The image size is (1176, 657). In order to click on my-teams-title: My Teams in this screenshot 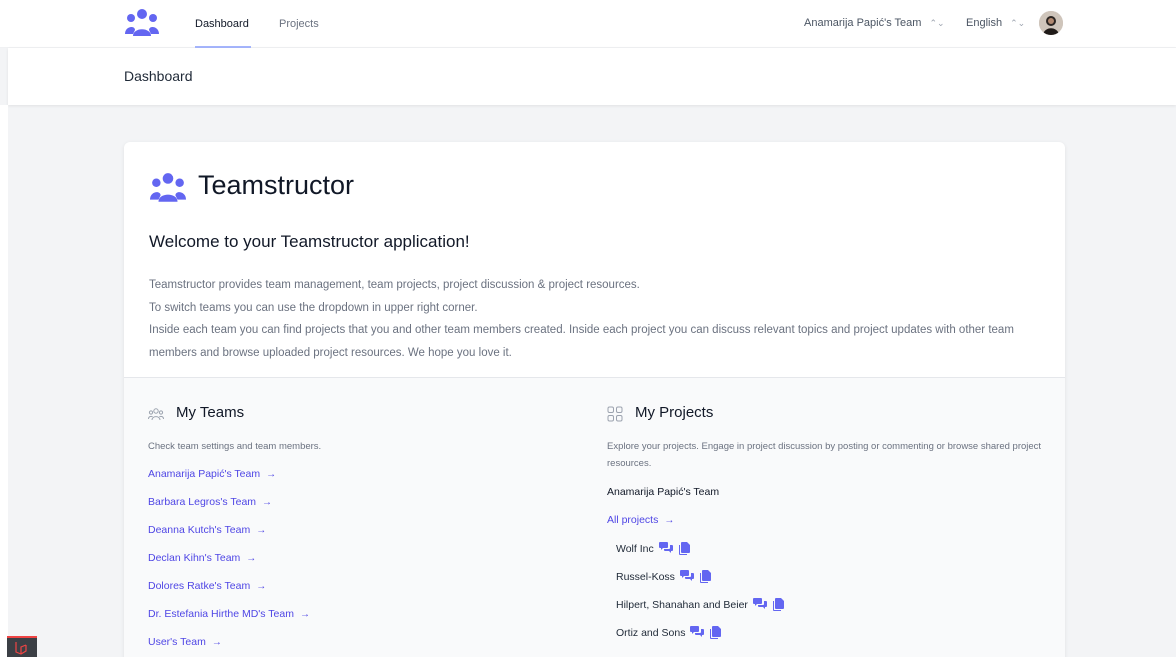, I will do `click(210, 412)`.